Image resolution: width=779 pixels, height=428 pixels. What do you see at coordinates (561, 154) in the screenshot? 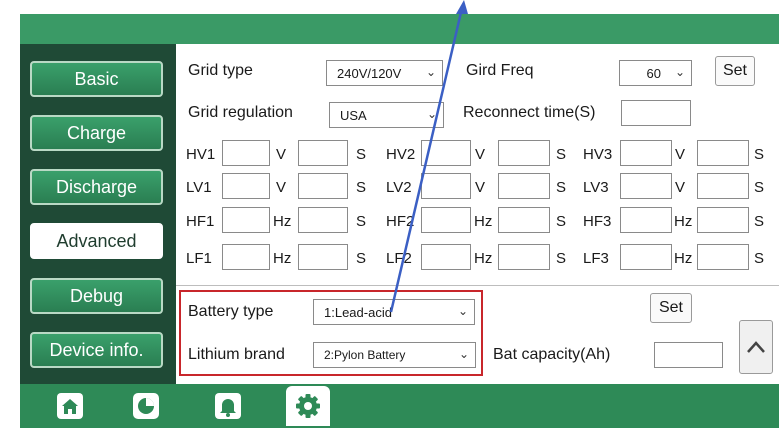
I see `hv2-unit-s: S` at bounding box center [561, 154].